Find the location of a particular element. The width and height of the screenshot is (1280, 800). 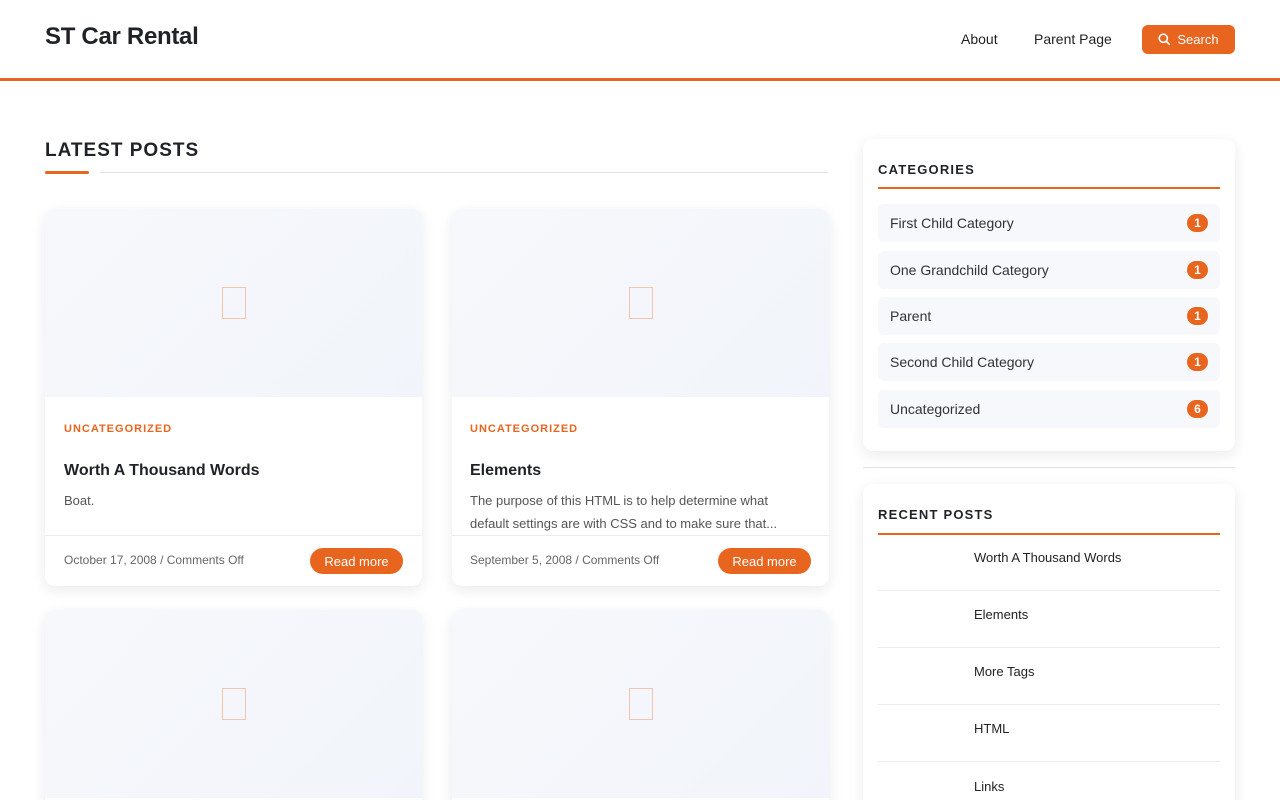

section-title: LATEST POSTS is located at coordinates (122, 150).